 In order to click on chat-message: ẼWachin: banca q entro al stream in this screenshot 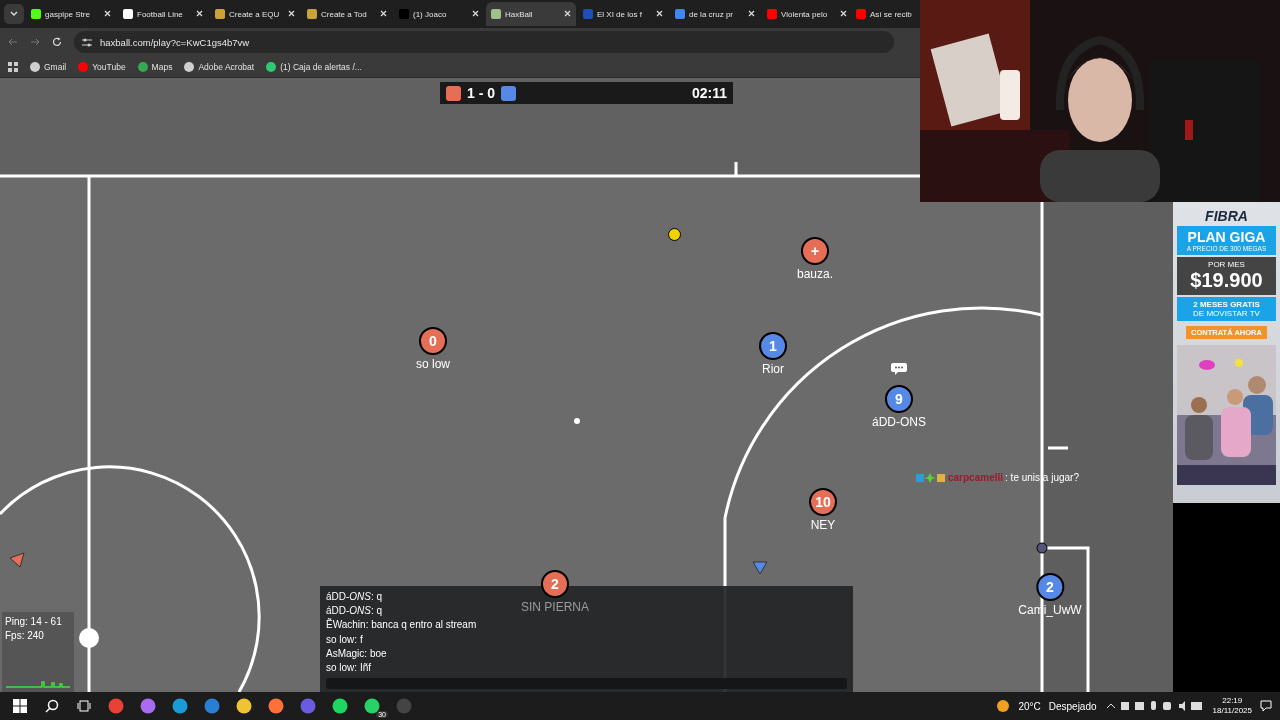, I will do `click(401, 625)`.